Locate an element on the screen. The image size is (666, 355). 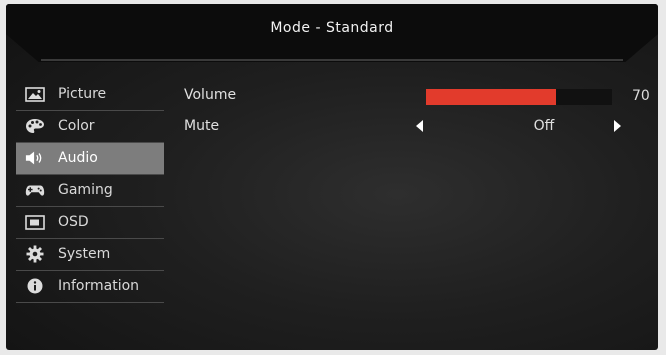
volume-row: Volume 70 is located at coordinates (419, 96).